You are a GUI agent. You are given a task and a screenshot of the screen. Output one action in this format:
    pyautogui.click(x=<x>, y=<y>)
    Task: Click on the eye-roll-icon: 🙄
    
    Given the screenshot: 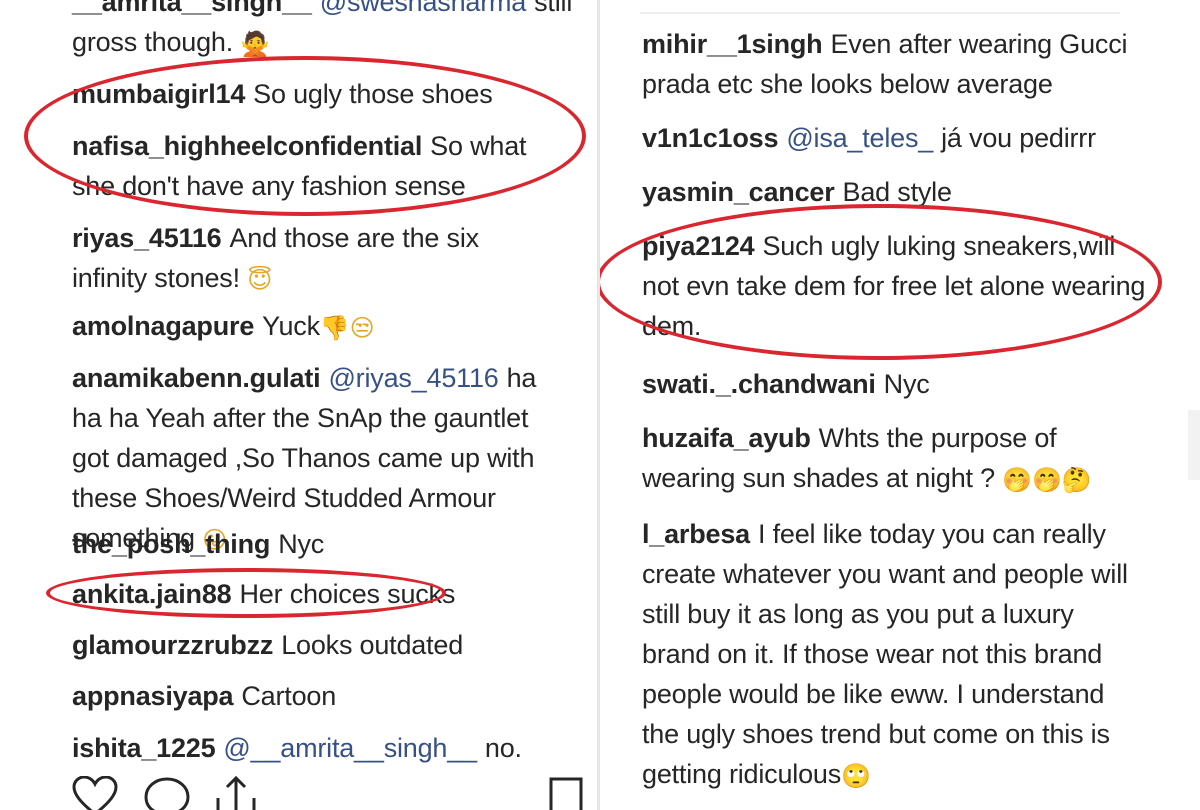 What is the action you would take?
    pyautogui.click(x=856, y=775)
    